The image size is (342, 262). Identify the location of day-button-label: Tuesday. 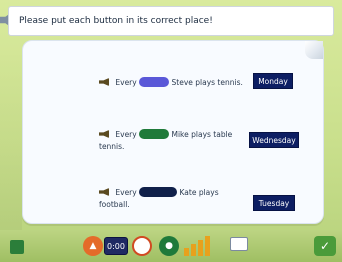
(274, 203).